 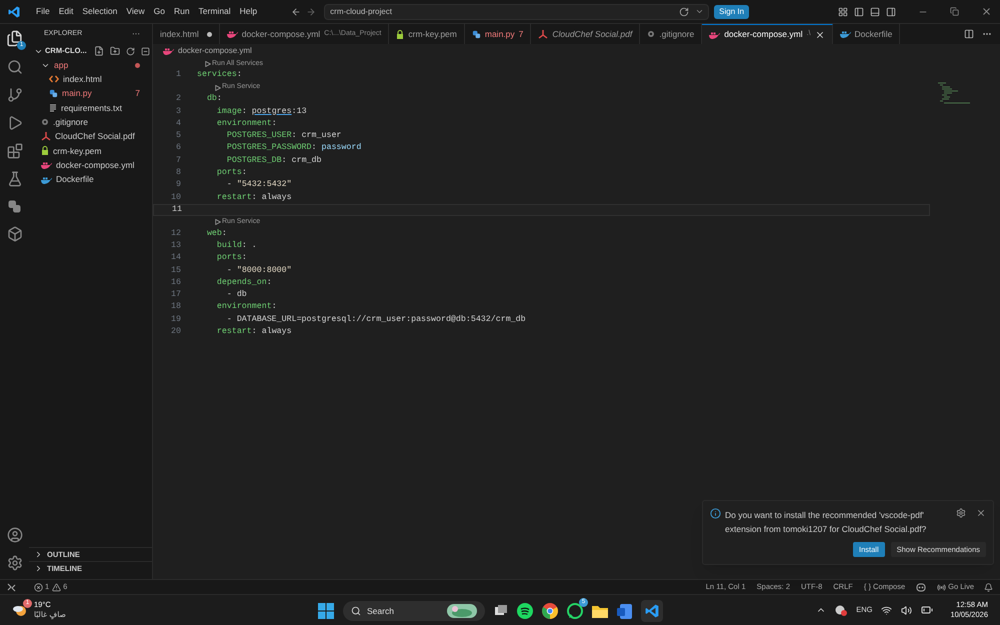 I want to click on explorer-tree-row: .gitignore, so click(x=90, y=122).